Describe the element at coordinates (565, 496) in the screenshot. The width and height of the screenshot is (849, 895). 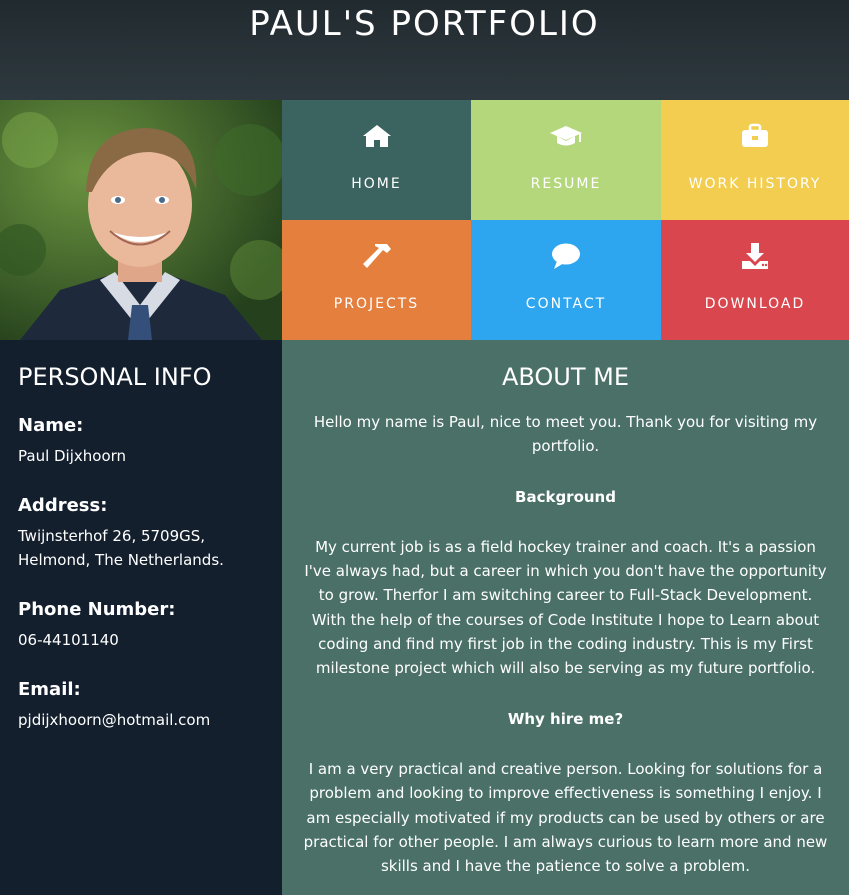
I see `background-heading: Background` at that location.